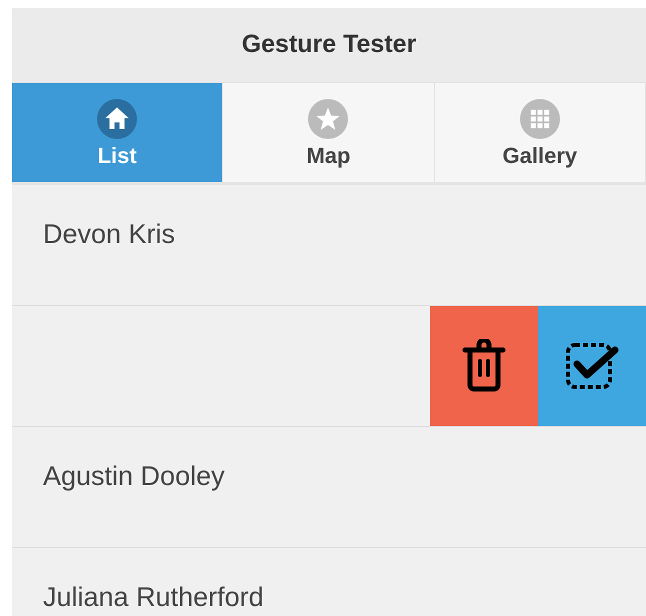 The height and width of the screenshot is (616, 646). I want to click on complete-button, so click(592, 366).